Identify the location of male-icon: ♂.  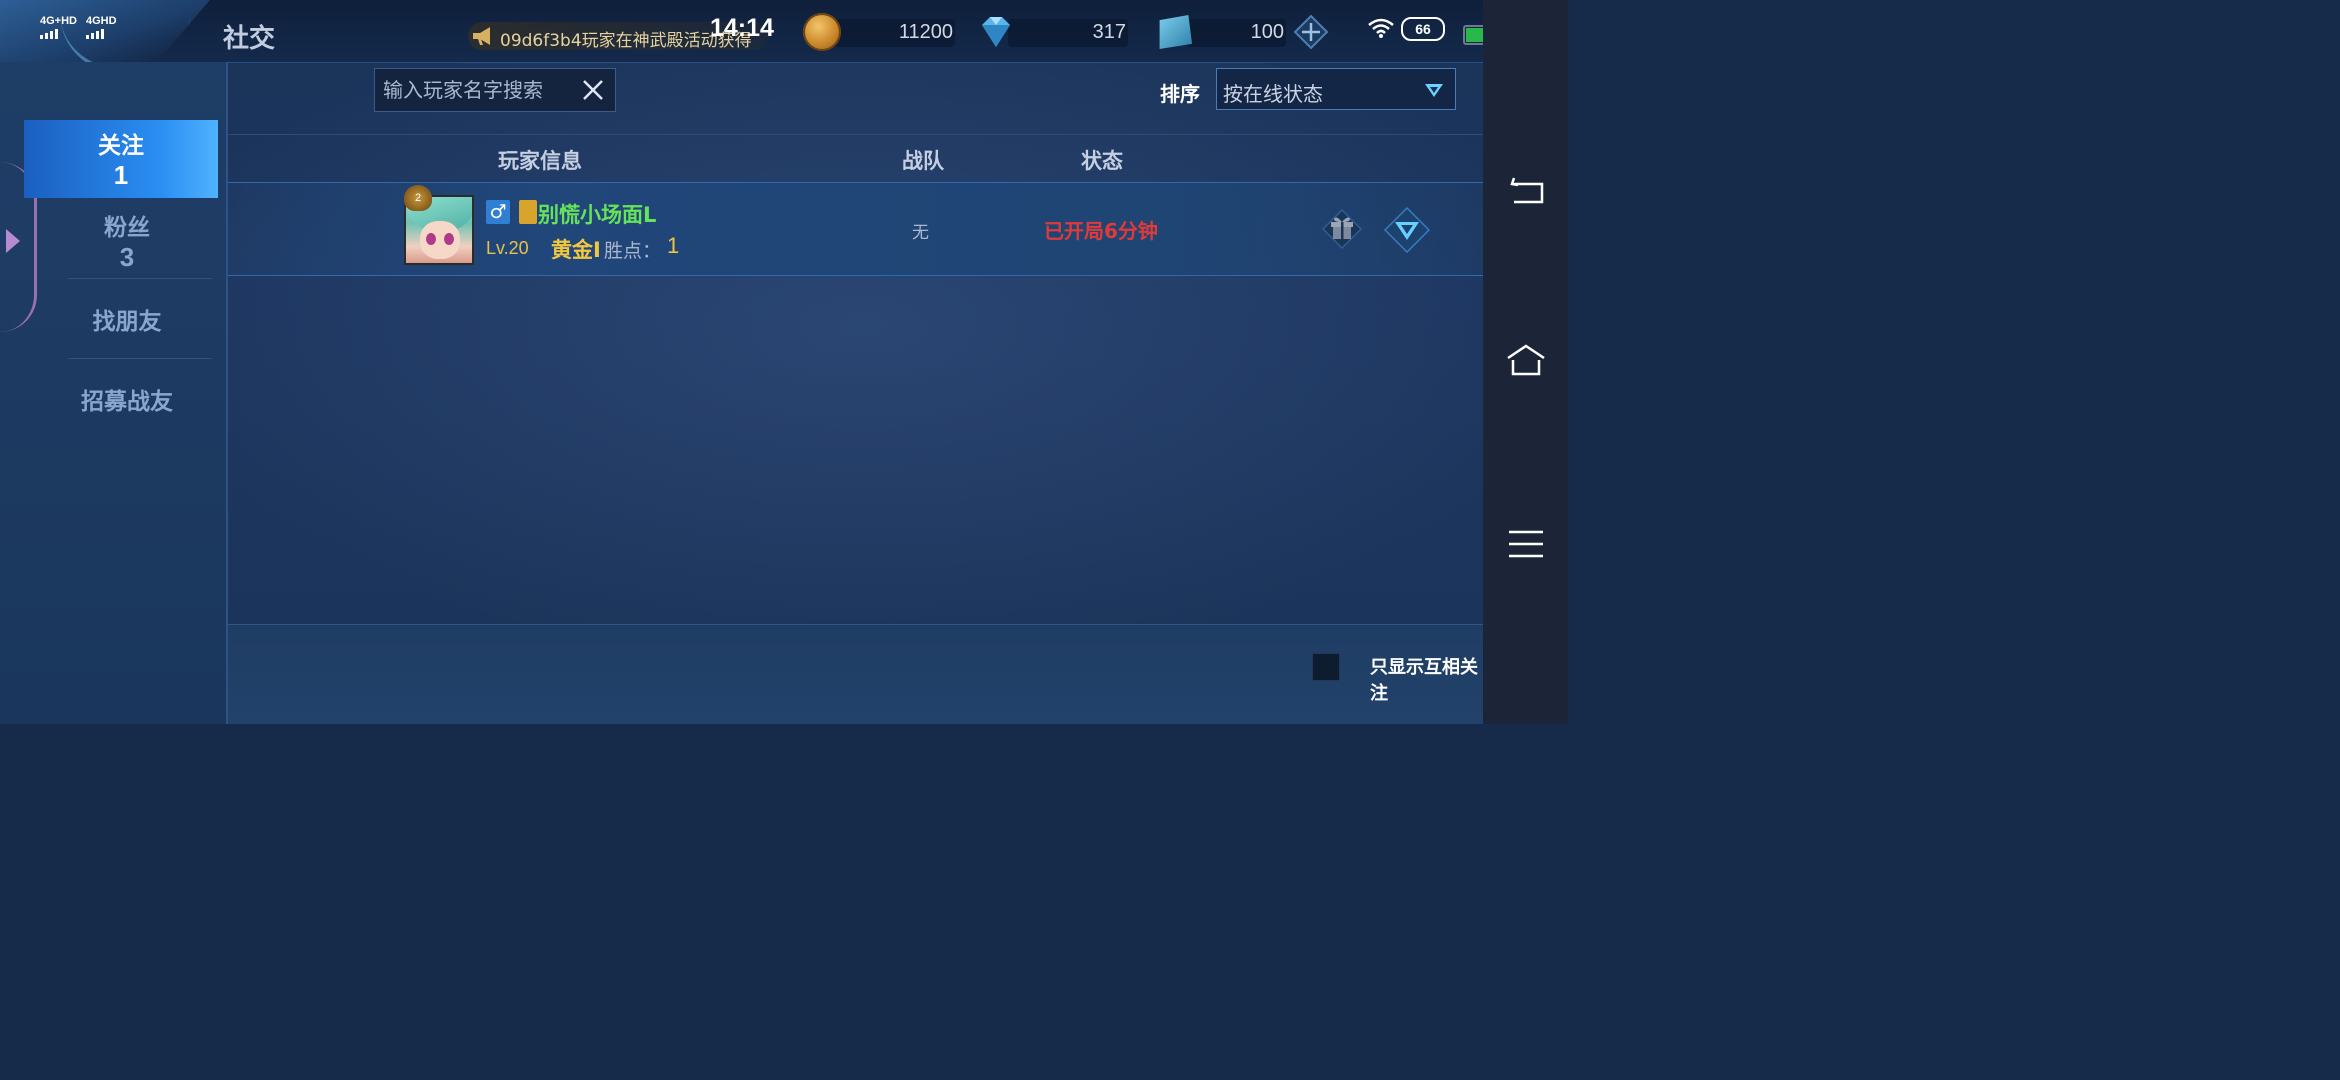
(498, 212).